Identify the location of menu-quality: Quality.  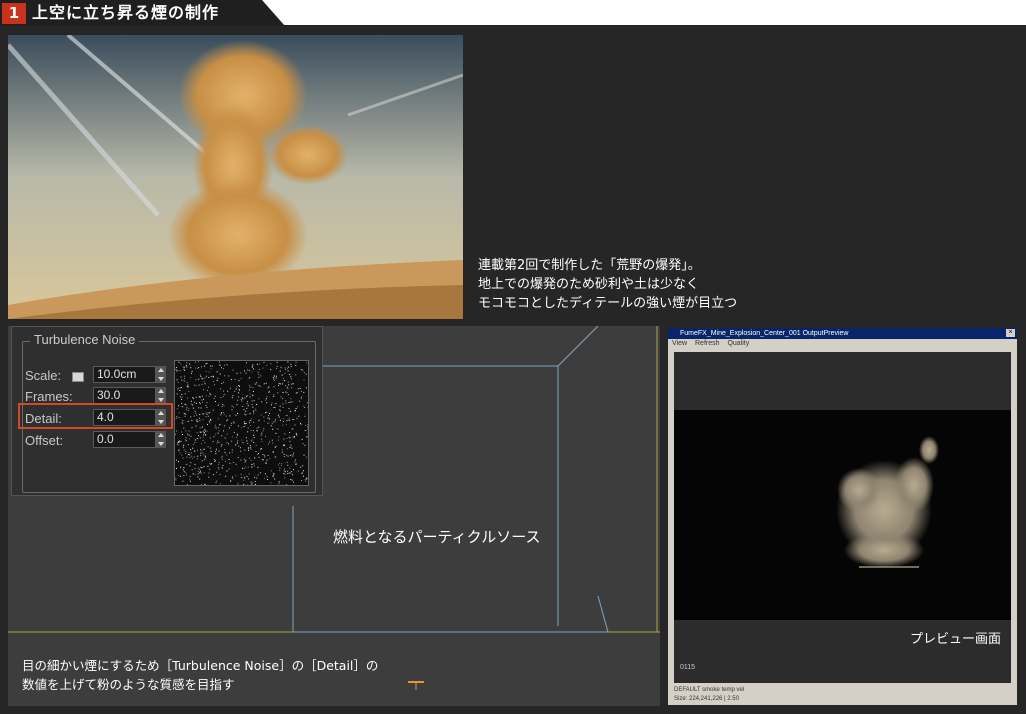
(738, 343).